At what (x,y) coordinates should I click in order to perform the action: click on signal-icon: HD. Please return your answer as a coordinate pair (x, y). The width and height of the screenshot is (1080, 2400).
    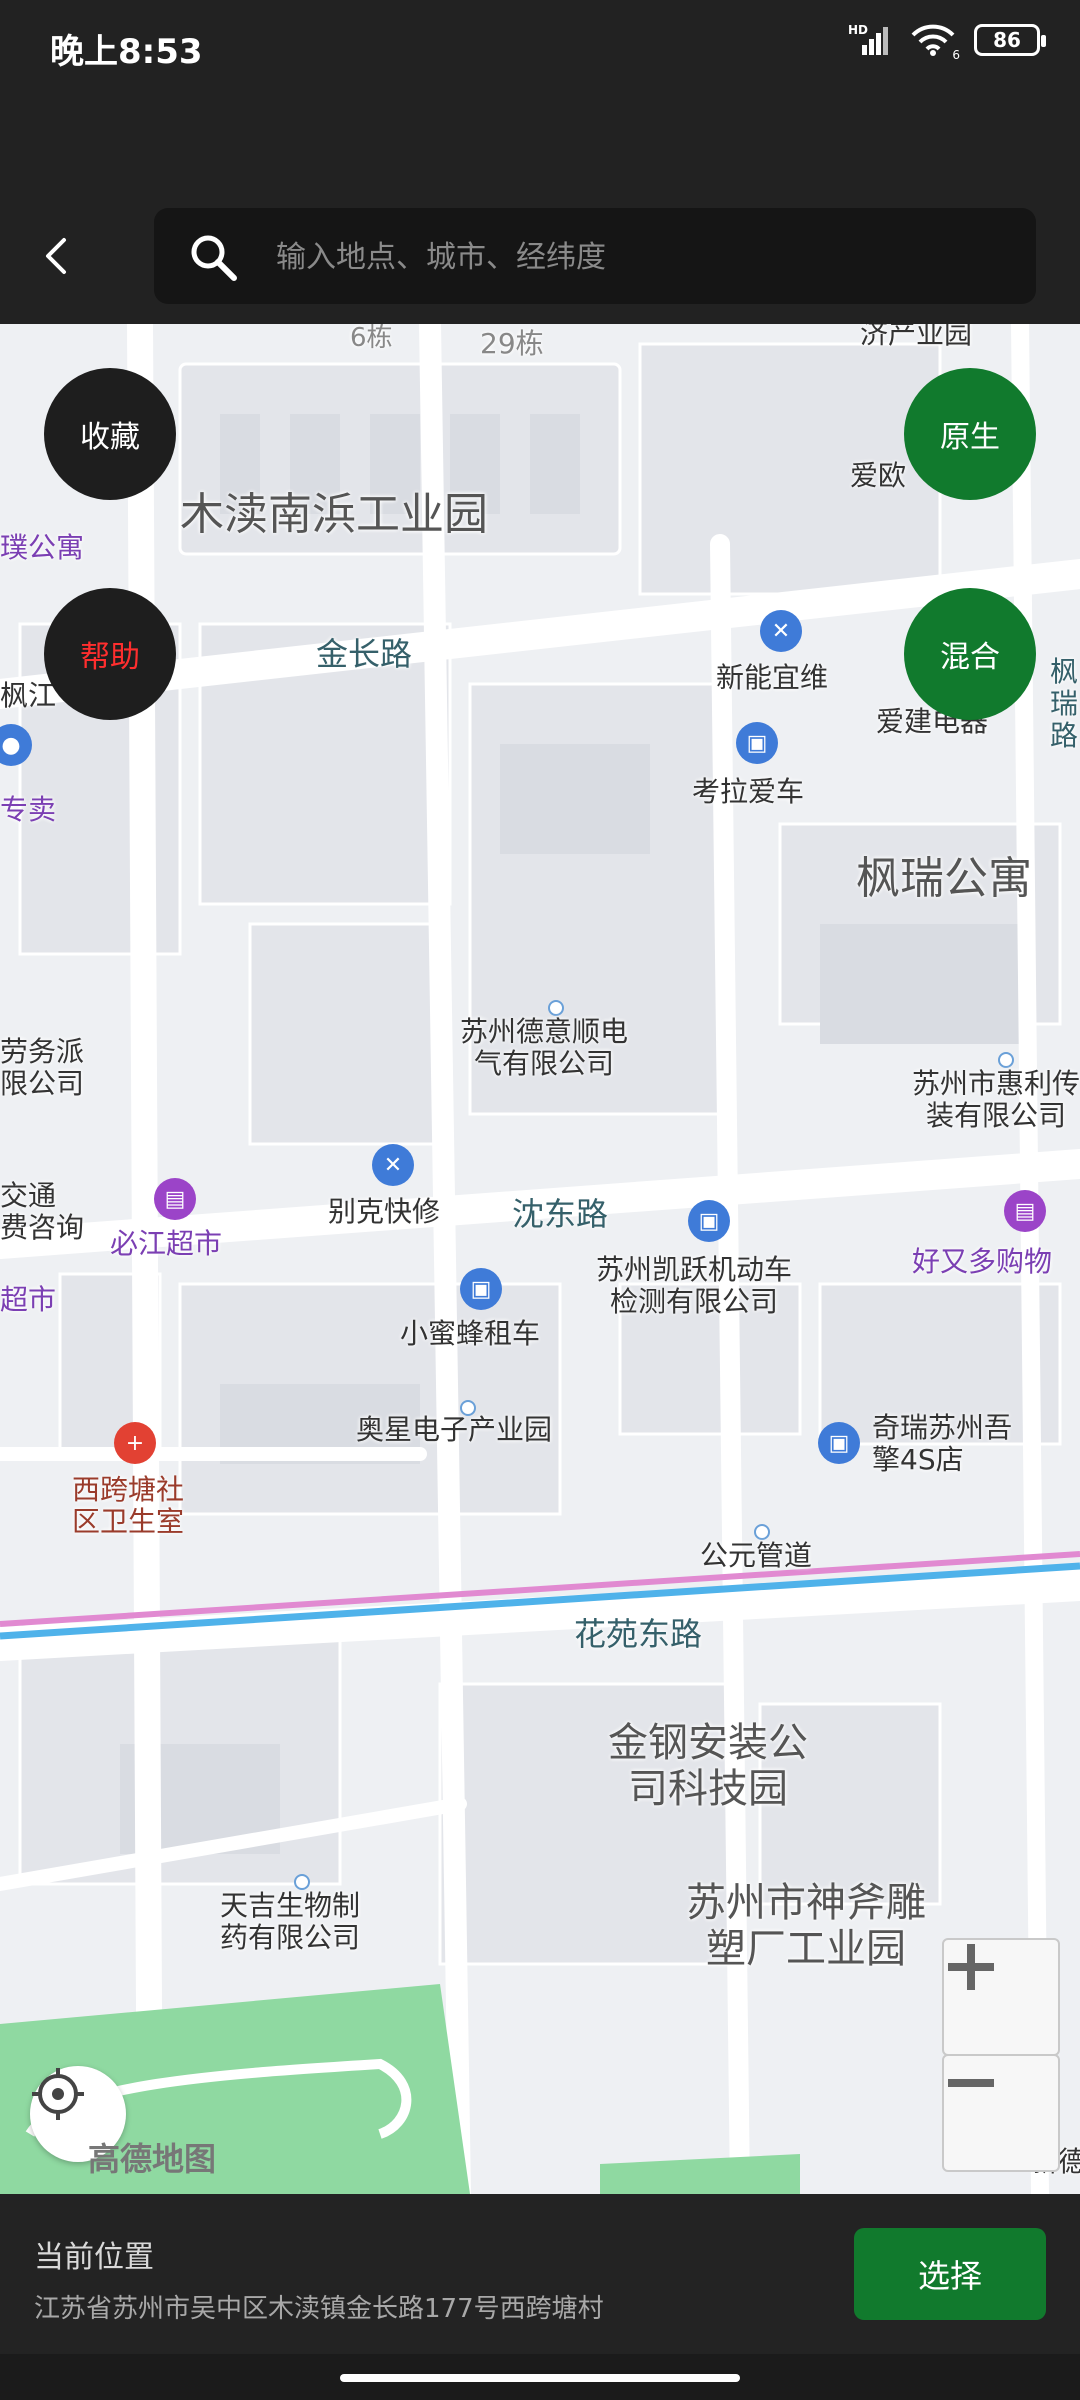
    Looking at the image, I should click on (870, 39).